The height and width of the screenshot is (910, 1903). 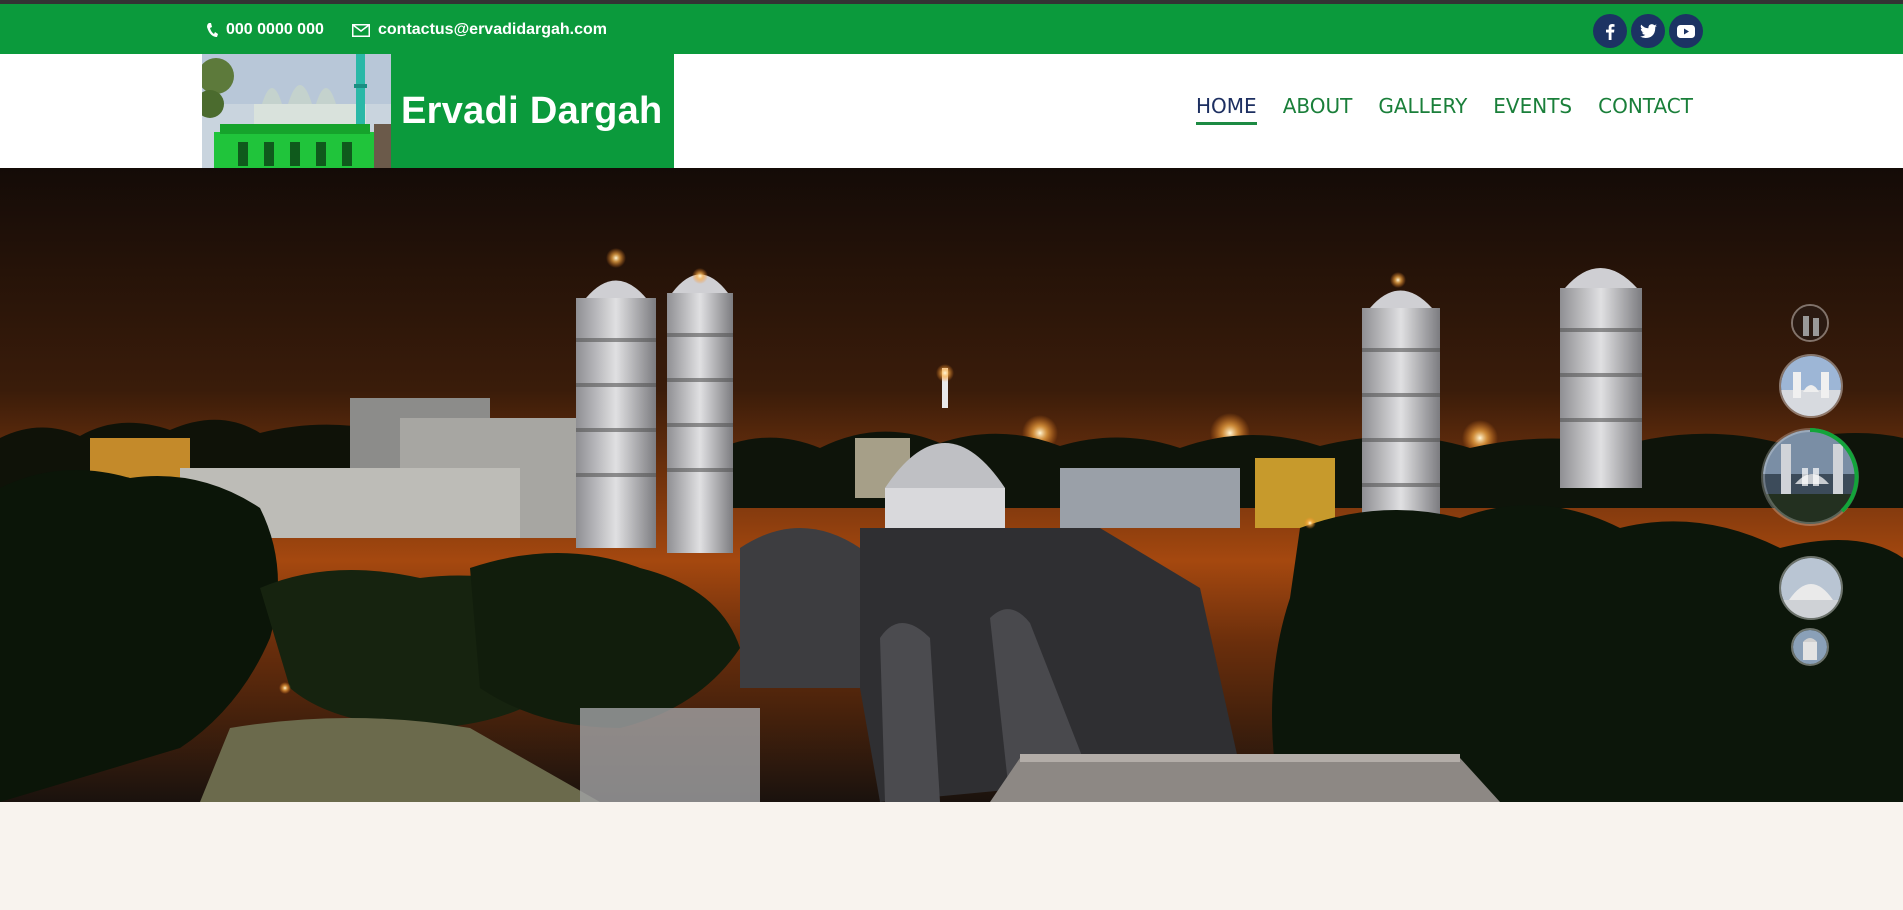 What do you see at coordinates (1318, 109) in the screenshot?
I see `nav-about: ABOUT` at bounding box center [1318, 109].